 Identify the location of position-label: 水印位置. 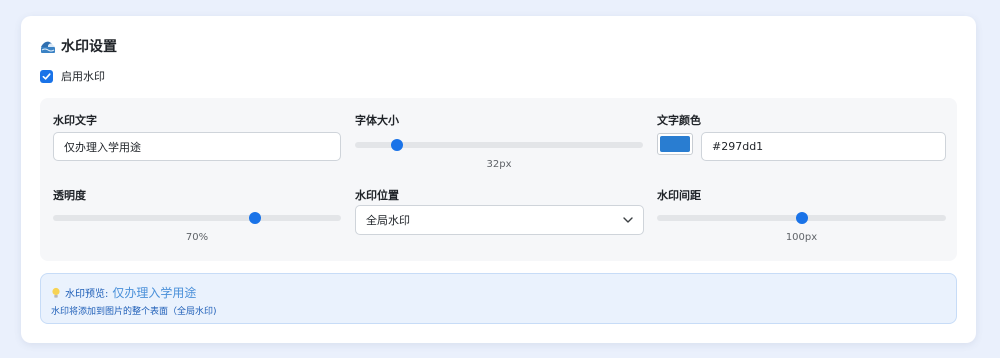
(377, 195).